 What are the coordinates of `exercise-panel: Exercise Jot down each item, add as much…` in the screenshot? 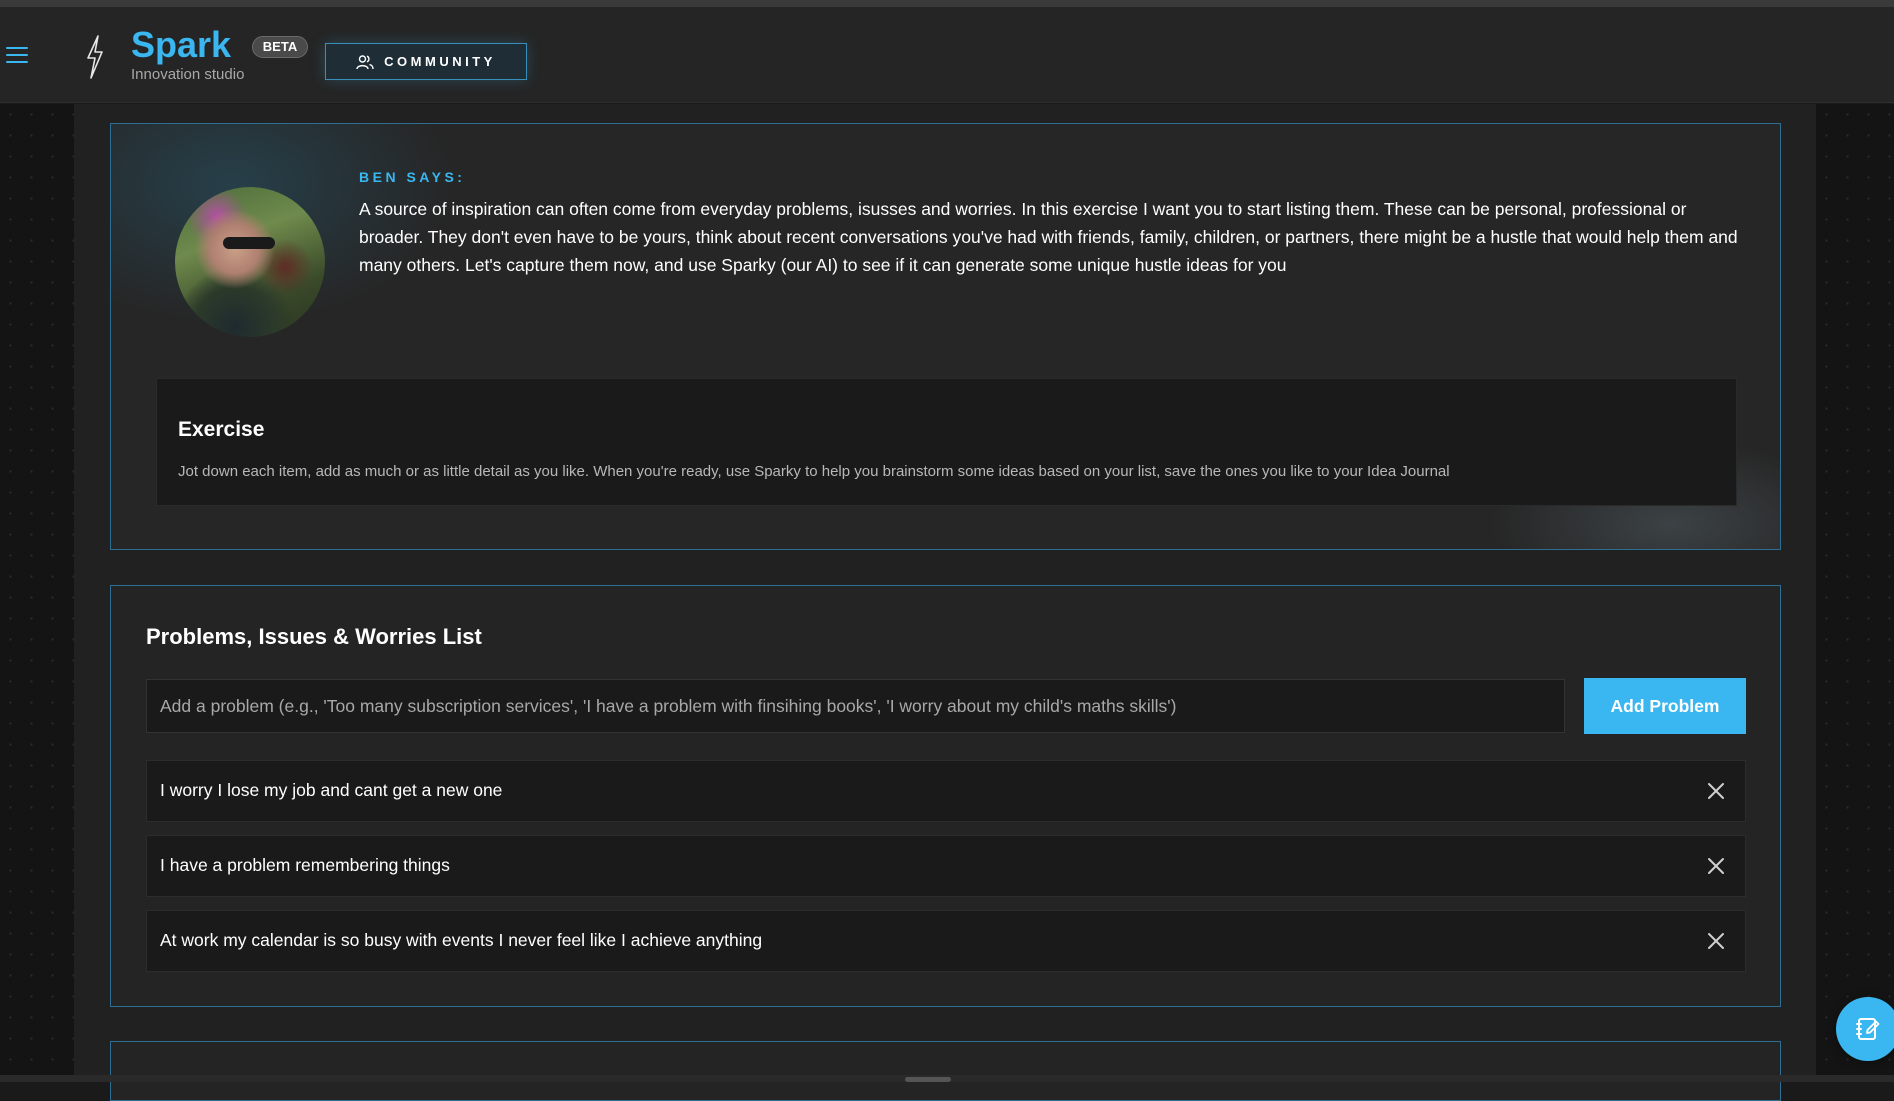 It's located at (946, 442).